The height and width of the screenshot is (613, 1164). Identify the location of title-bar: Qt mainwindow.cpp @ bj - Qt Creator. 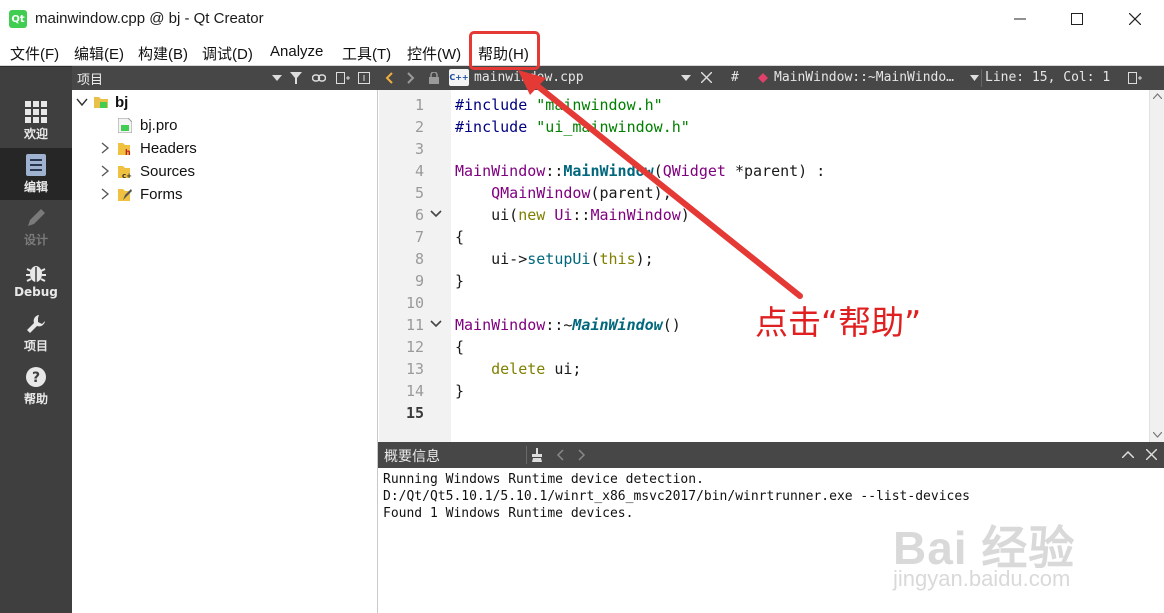
(582, 19).